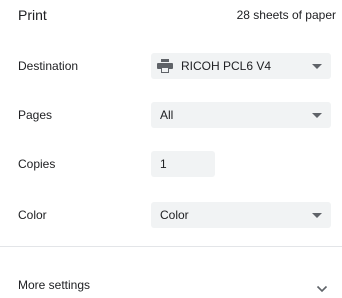 Image resolution: width=342 pixels, height=298 pixels. I want to click on pages-row: Pages All, so click(171, 115).